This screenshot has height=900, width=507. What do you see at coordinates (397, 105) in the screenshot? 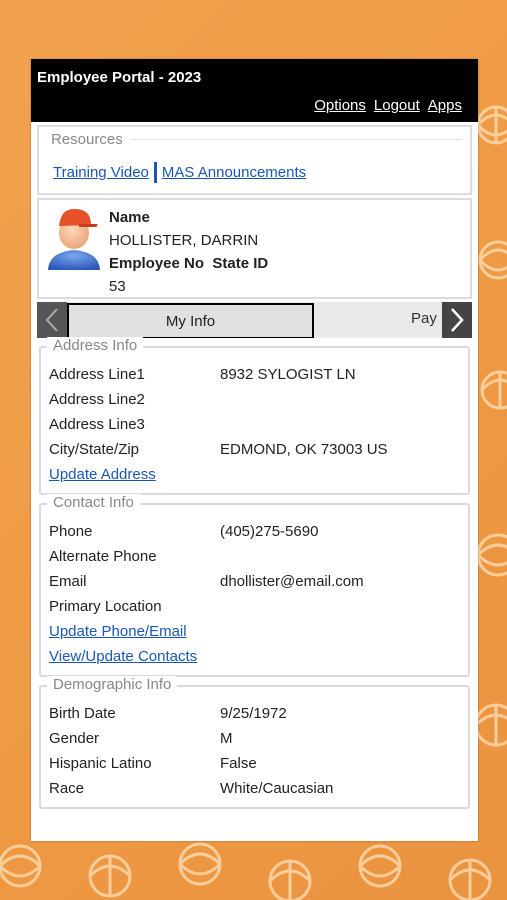
I see `logout-link: Logout` at bounding box center [397, 105].